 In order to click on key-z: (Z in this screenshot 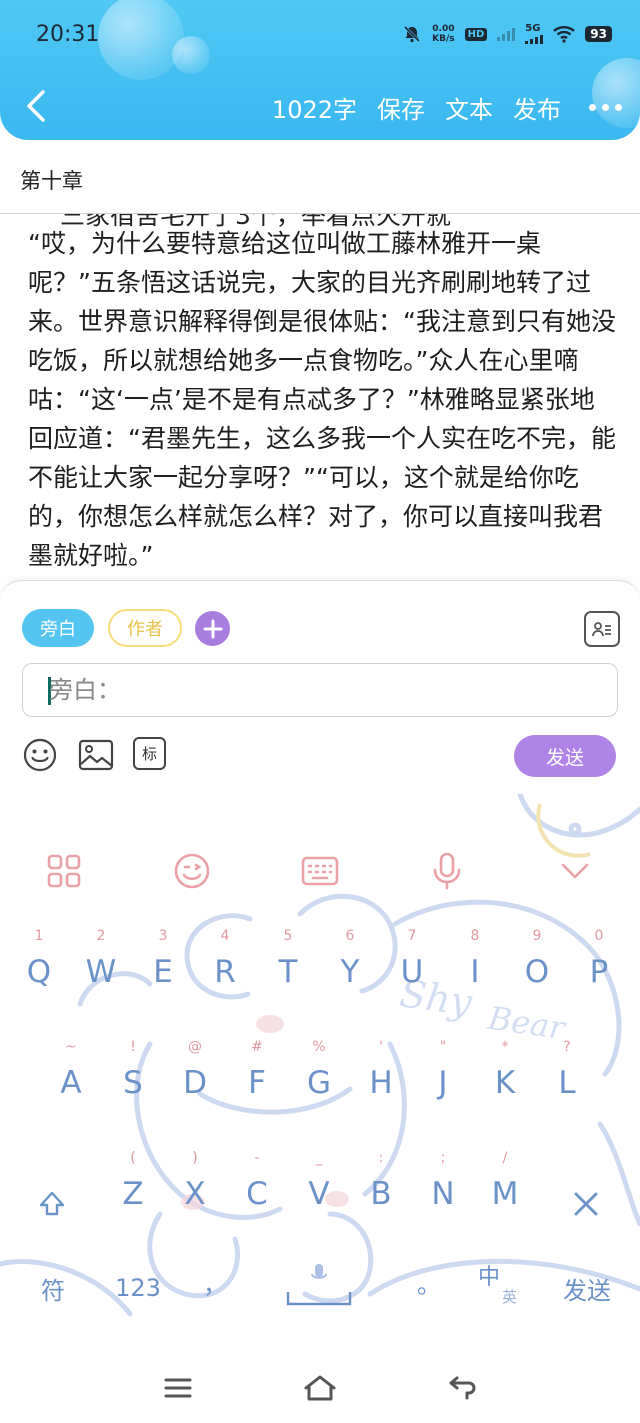, I will do `click(133, 1195)`.